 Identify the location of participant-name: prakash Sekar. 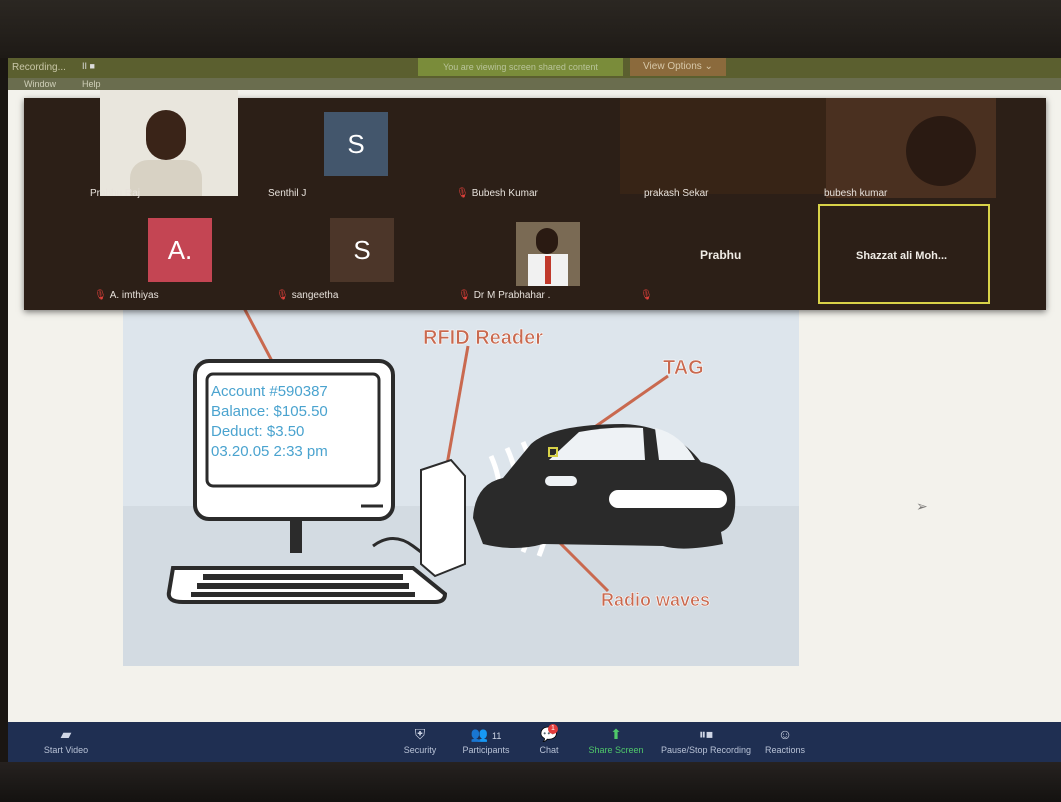
(676, 193).